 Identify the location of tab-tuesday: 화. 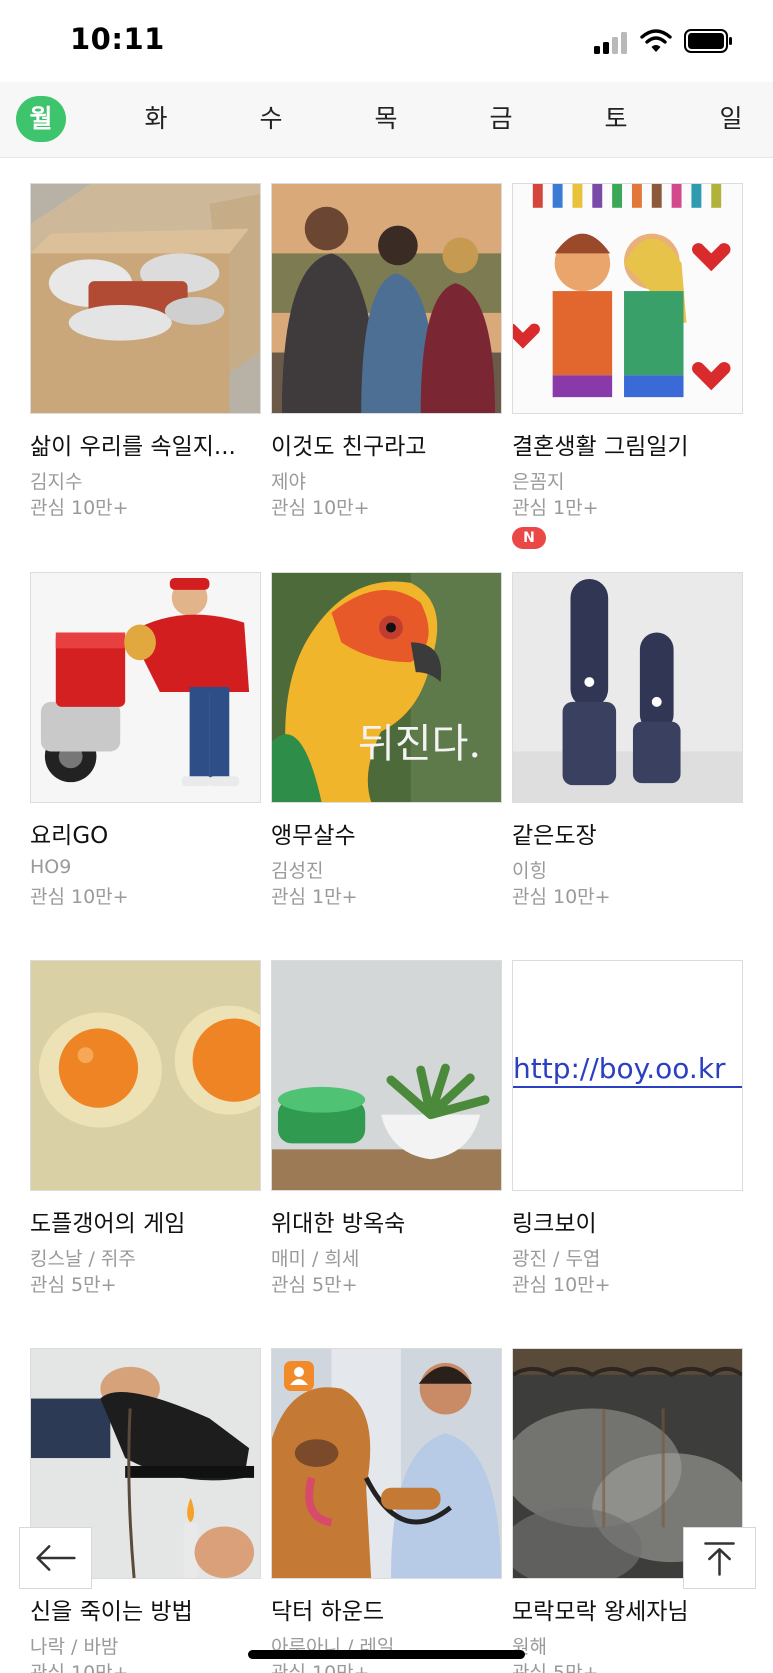
(156, 119).